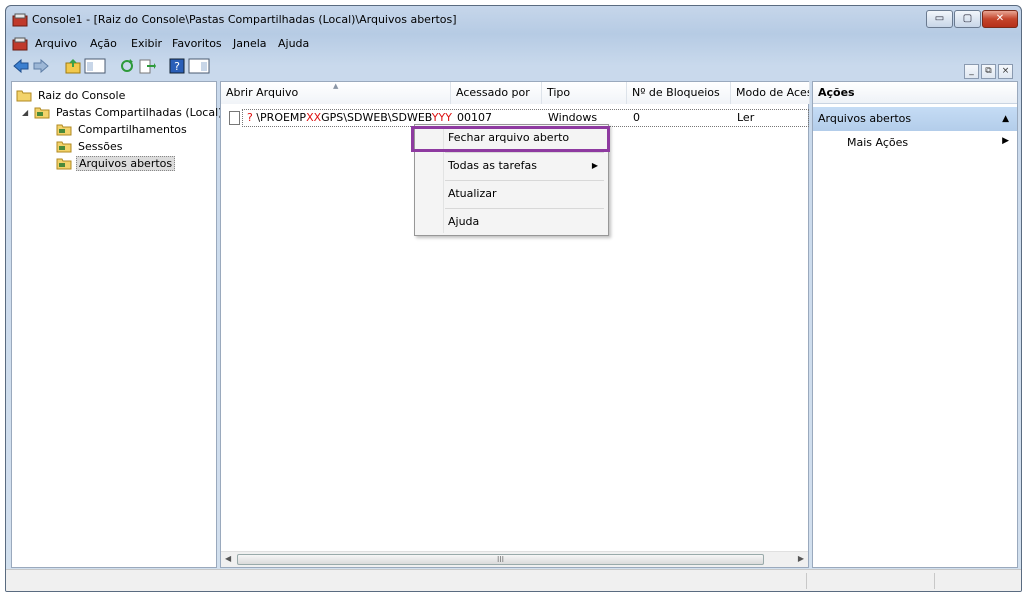 Image resolution: width=1028 pixels, height=598 pixels. I want to click on file-icon, so click(234, 118).